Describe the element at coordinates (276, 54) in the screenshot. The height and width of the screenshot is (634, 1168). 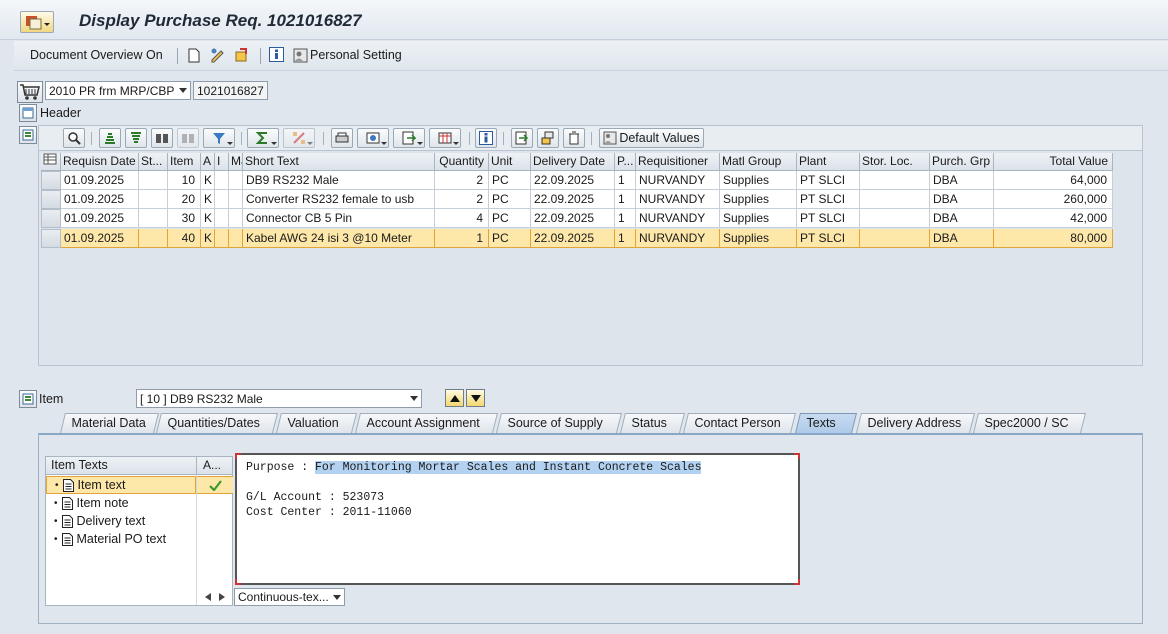
I see `info-icon` at that location.